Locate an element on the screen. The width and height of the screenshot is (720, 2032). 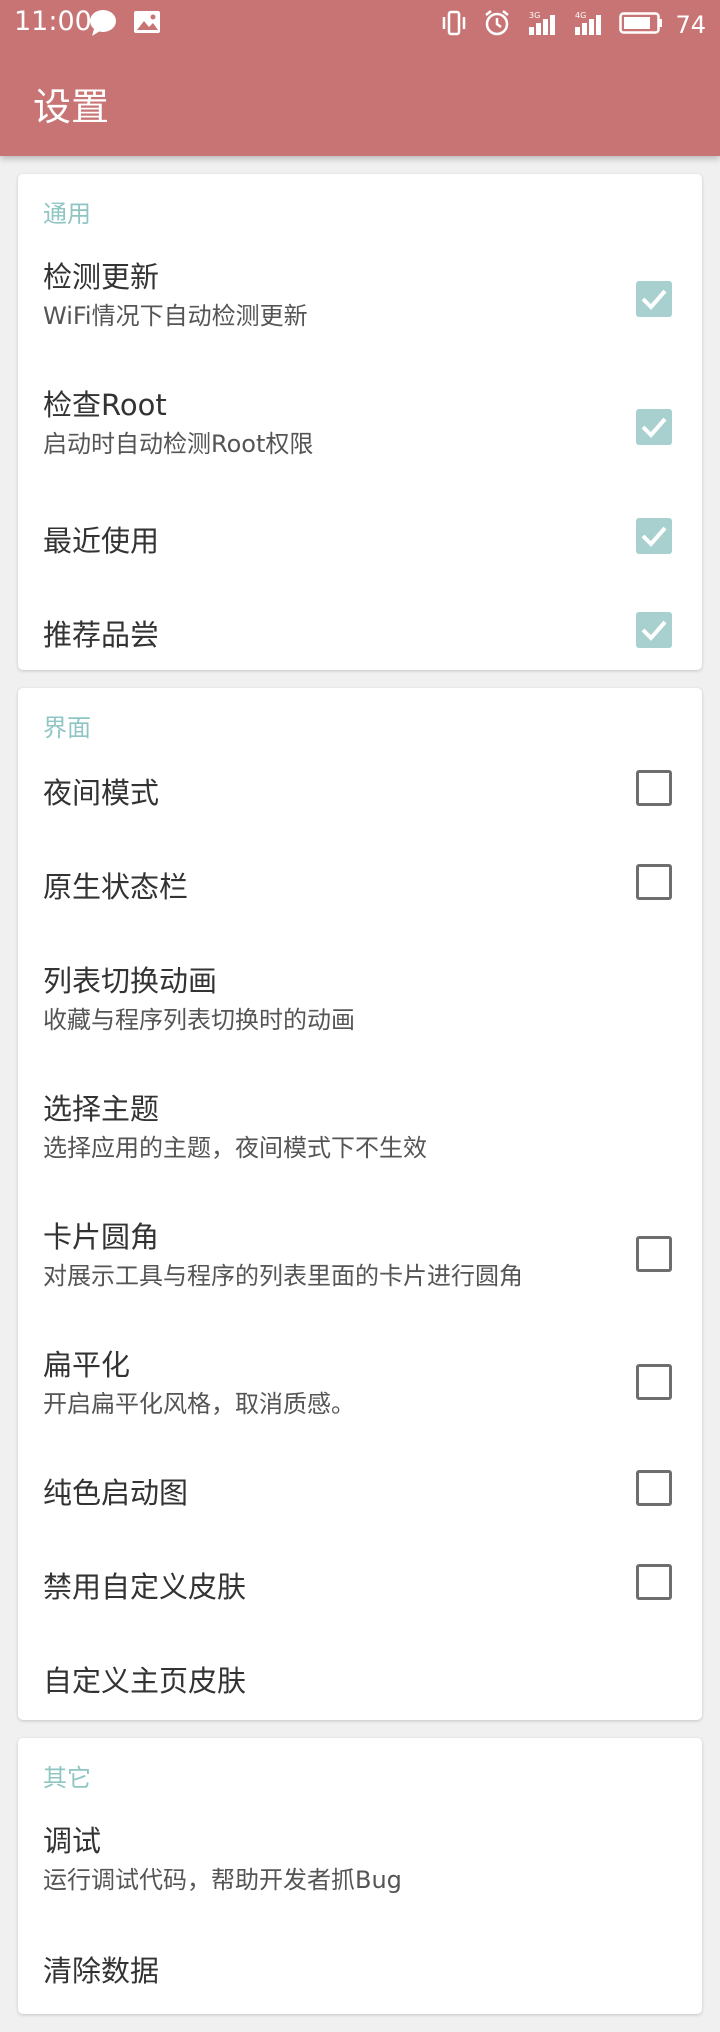
setting-item-card-corner: 卡片圆角 对展示工具与程序的列表里面的卡片进行圆角 is located at coordinates (360, 1256).